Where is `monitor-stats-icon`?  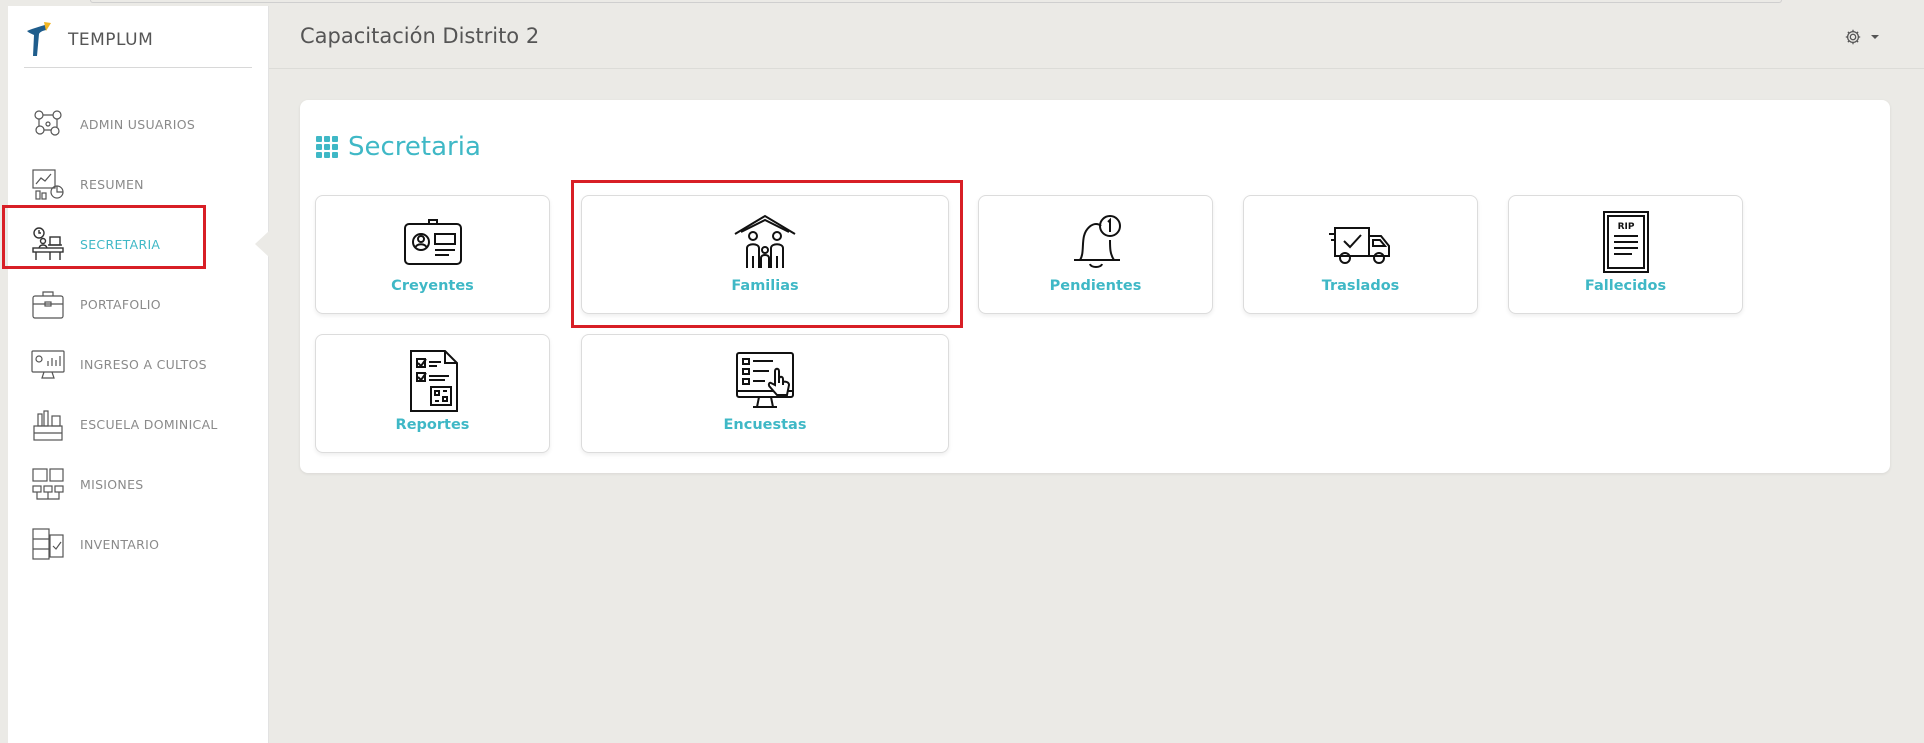 monitor-stats-icon is located at coordinates (48, 364).